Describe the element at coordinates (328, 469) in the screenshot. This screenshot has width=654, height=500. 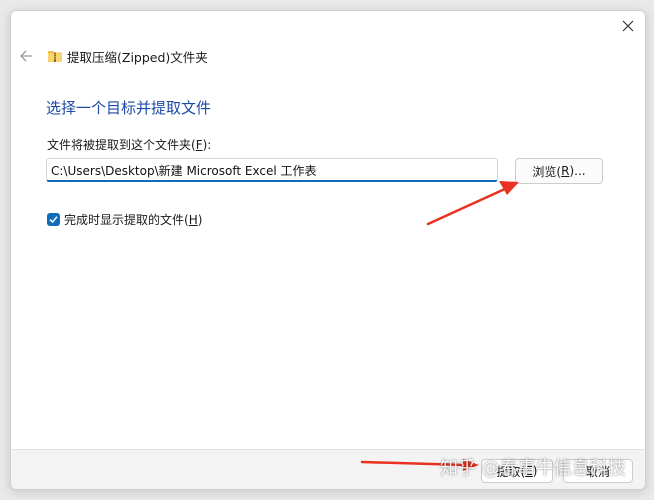
I see `dialog-footer: 提取(E) 取消` at that location.